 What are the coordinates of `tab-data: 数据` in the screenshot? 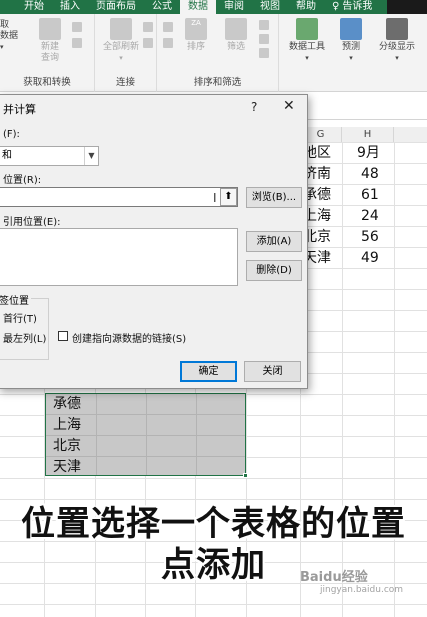 It's located at (198, 7).